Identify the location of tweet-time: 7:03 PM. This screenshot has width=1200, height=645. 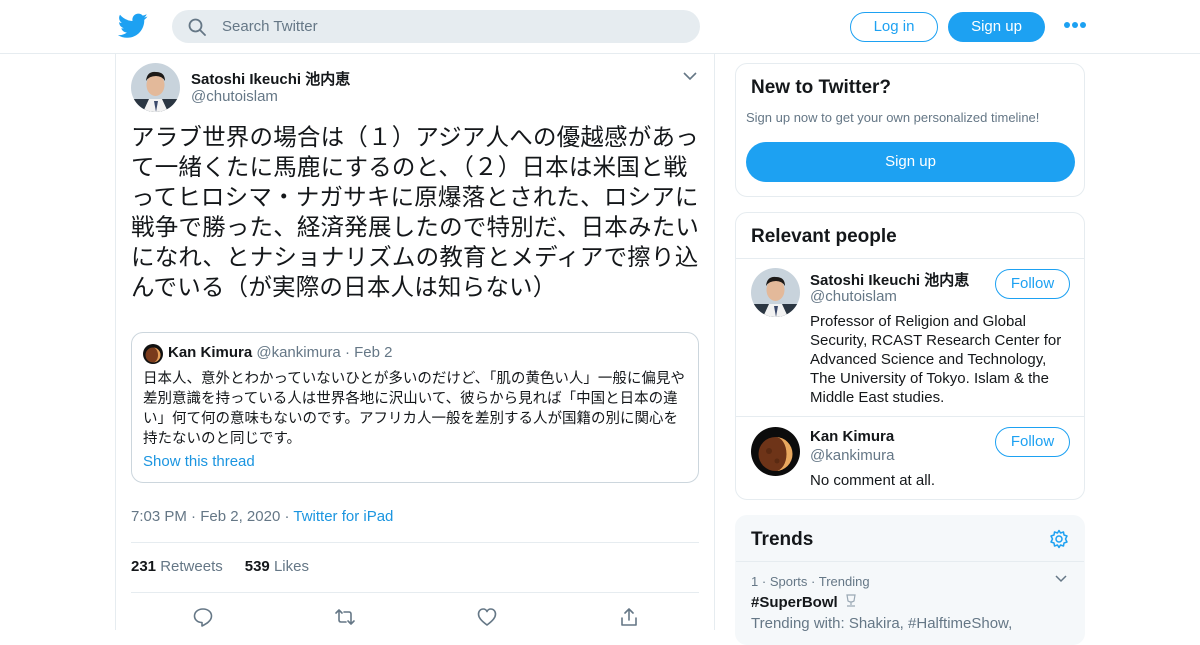
(159, 516).